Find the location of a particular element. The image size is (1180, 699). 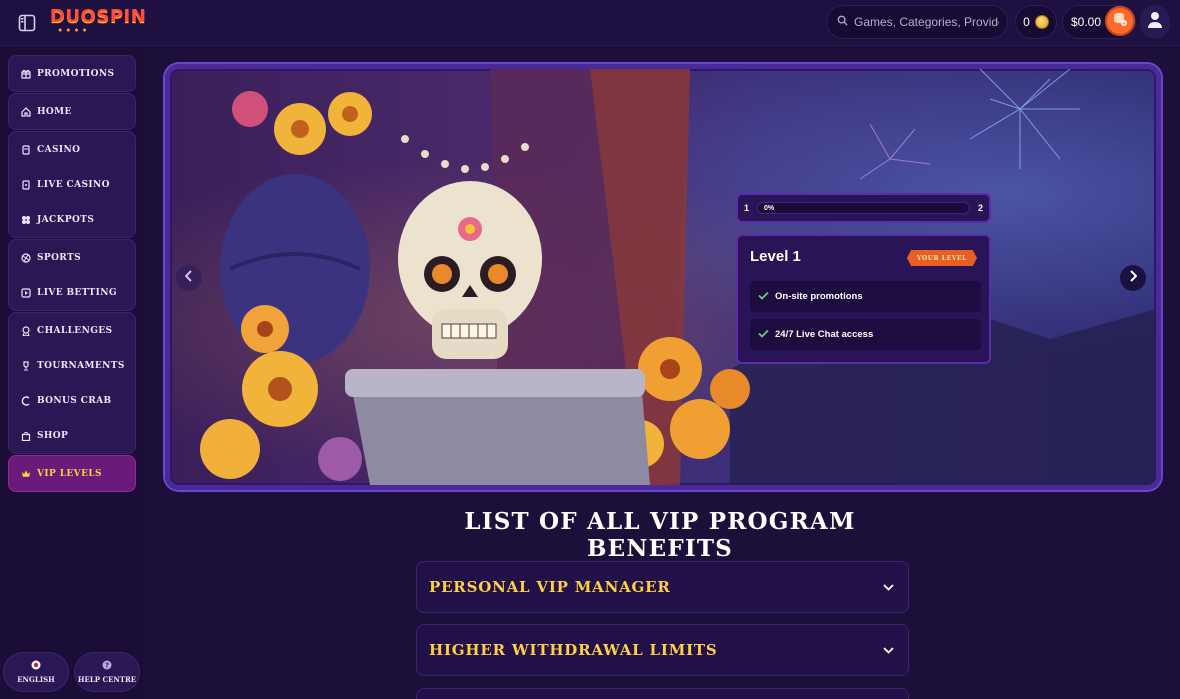

language-label: ENGLISH is located at coordinates (36, 679).